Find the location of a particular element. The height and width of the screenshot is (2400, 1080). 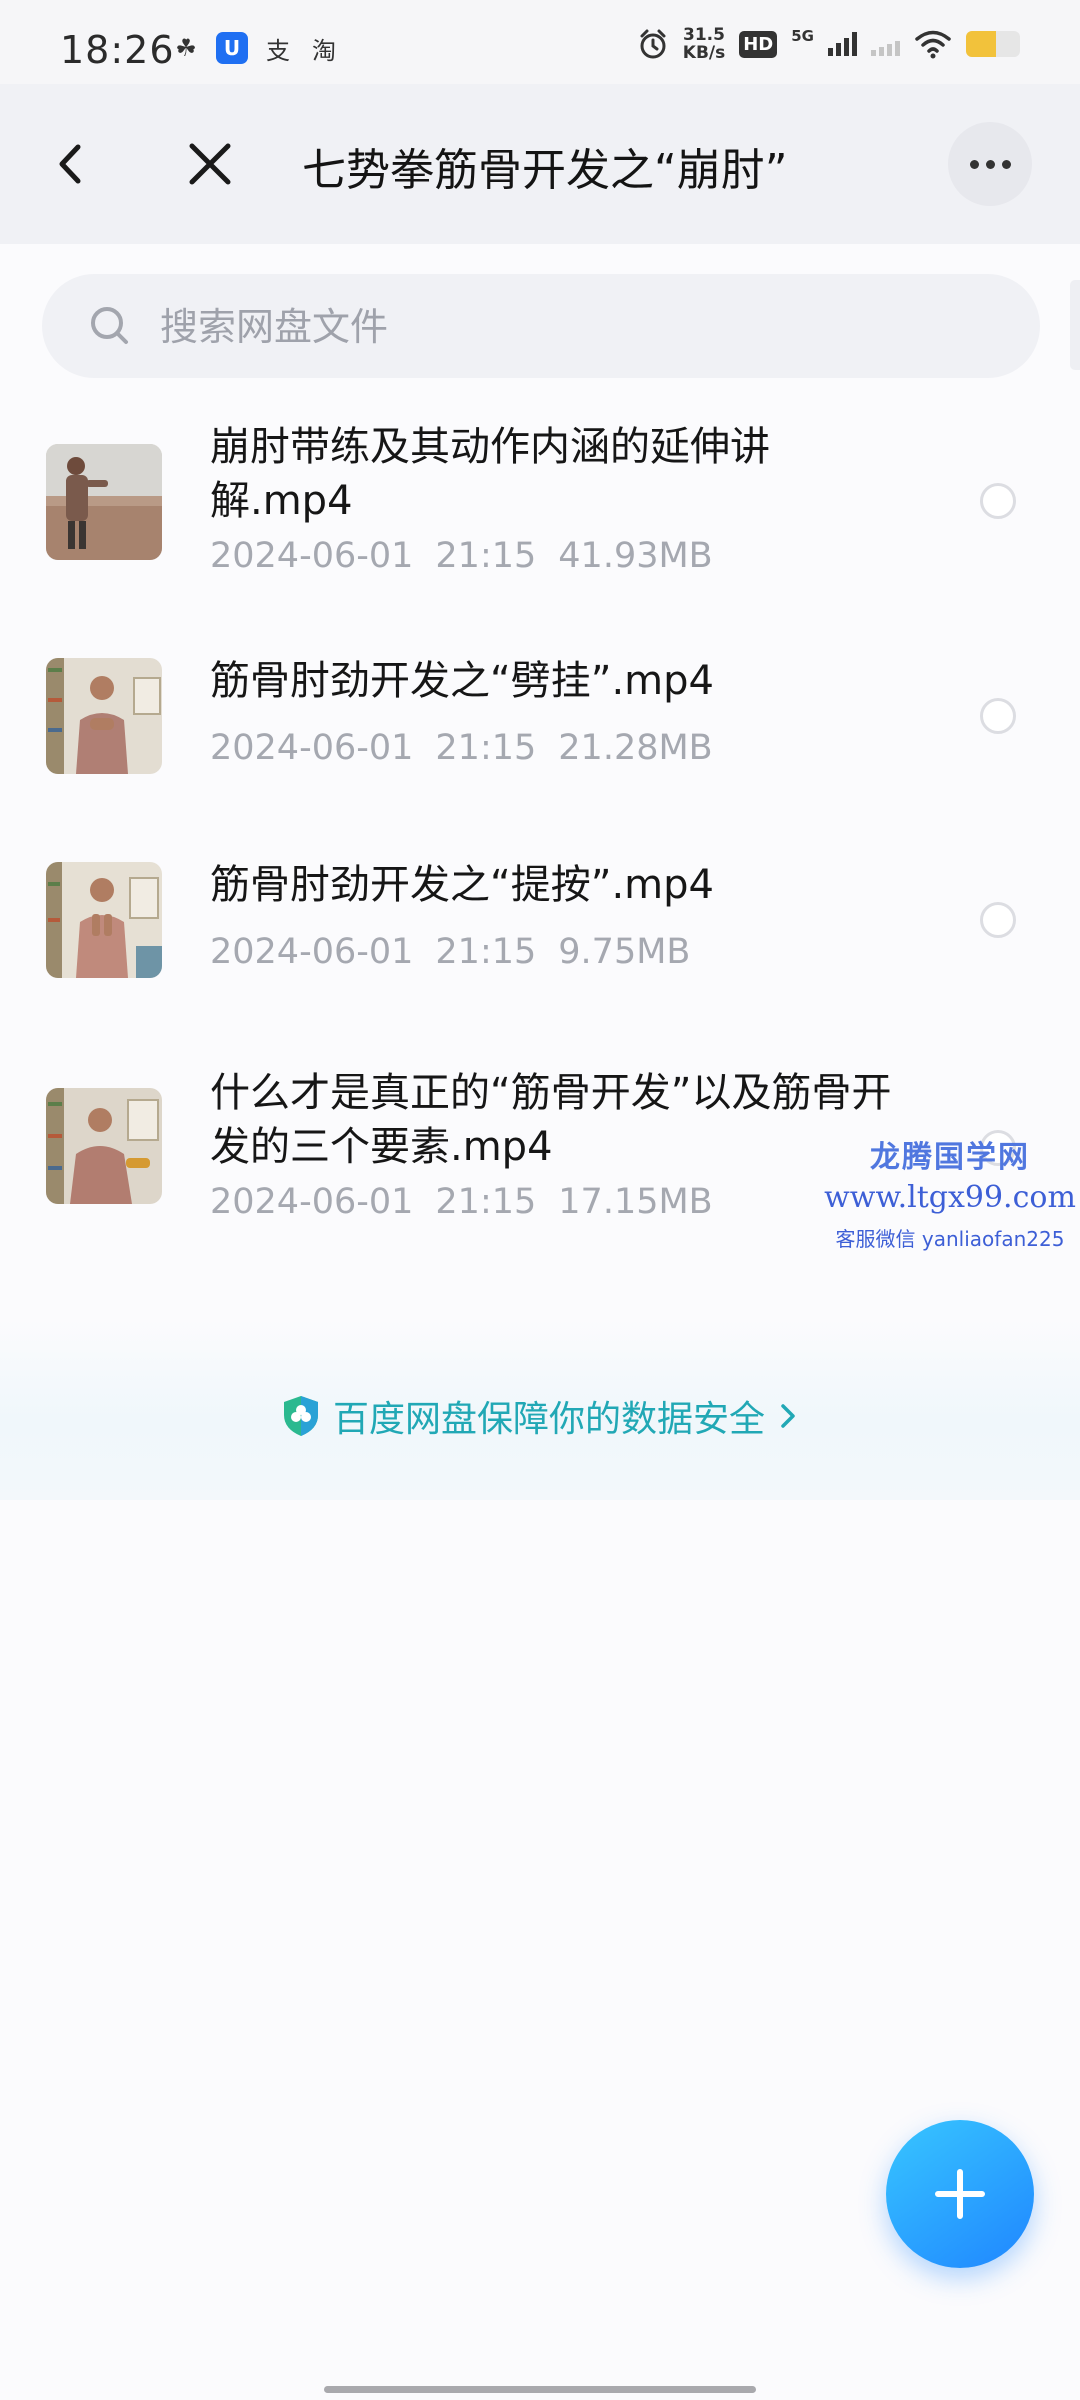

file-size: 17.15MB is located at coordinates (635, 1202).